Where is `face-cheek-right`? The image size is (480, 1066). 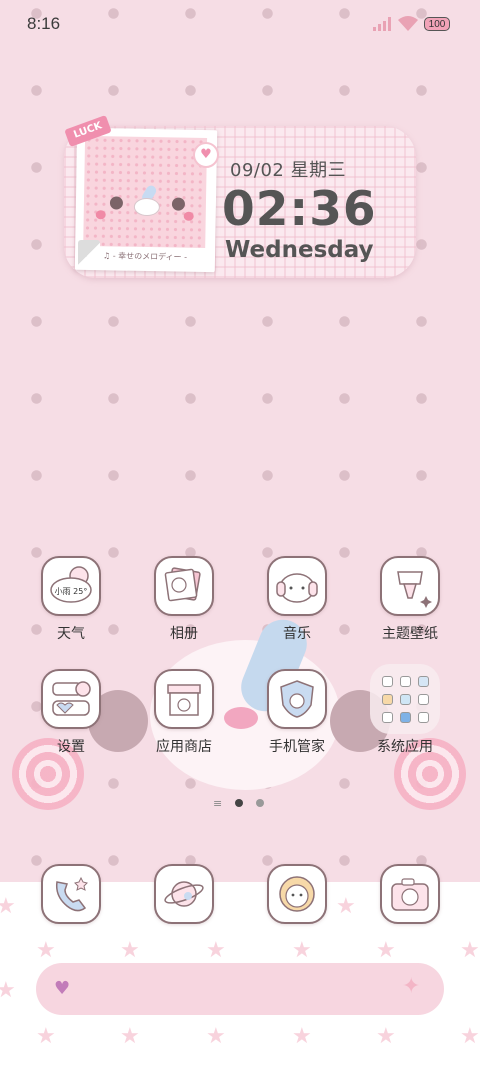 face-cheek-right is located at coordinates (188, 216).